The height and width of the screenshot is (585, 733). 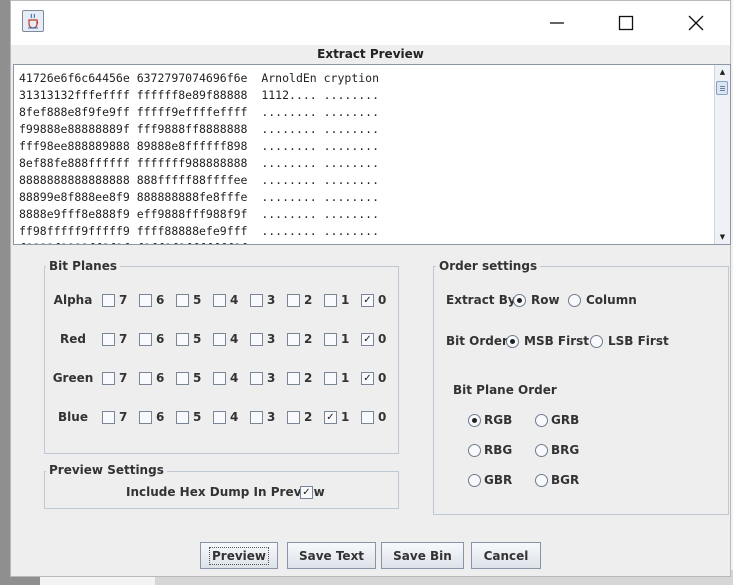 What do you see at coordinates (557, 341) in the screenshot?
I see `bit-order-msb-label: MSB First` at bounding box center [557, 341].